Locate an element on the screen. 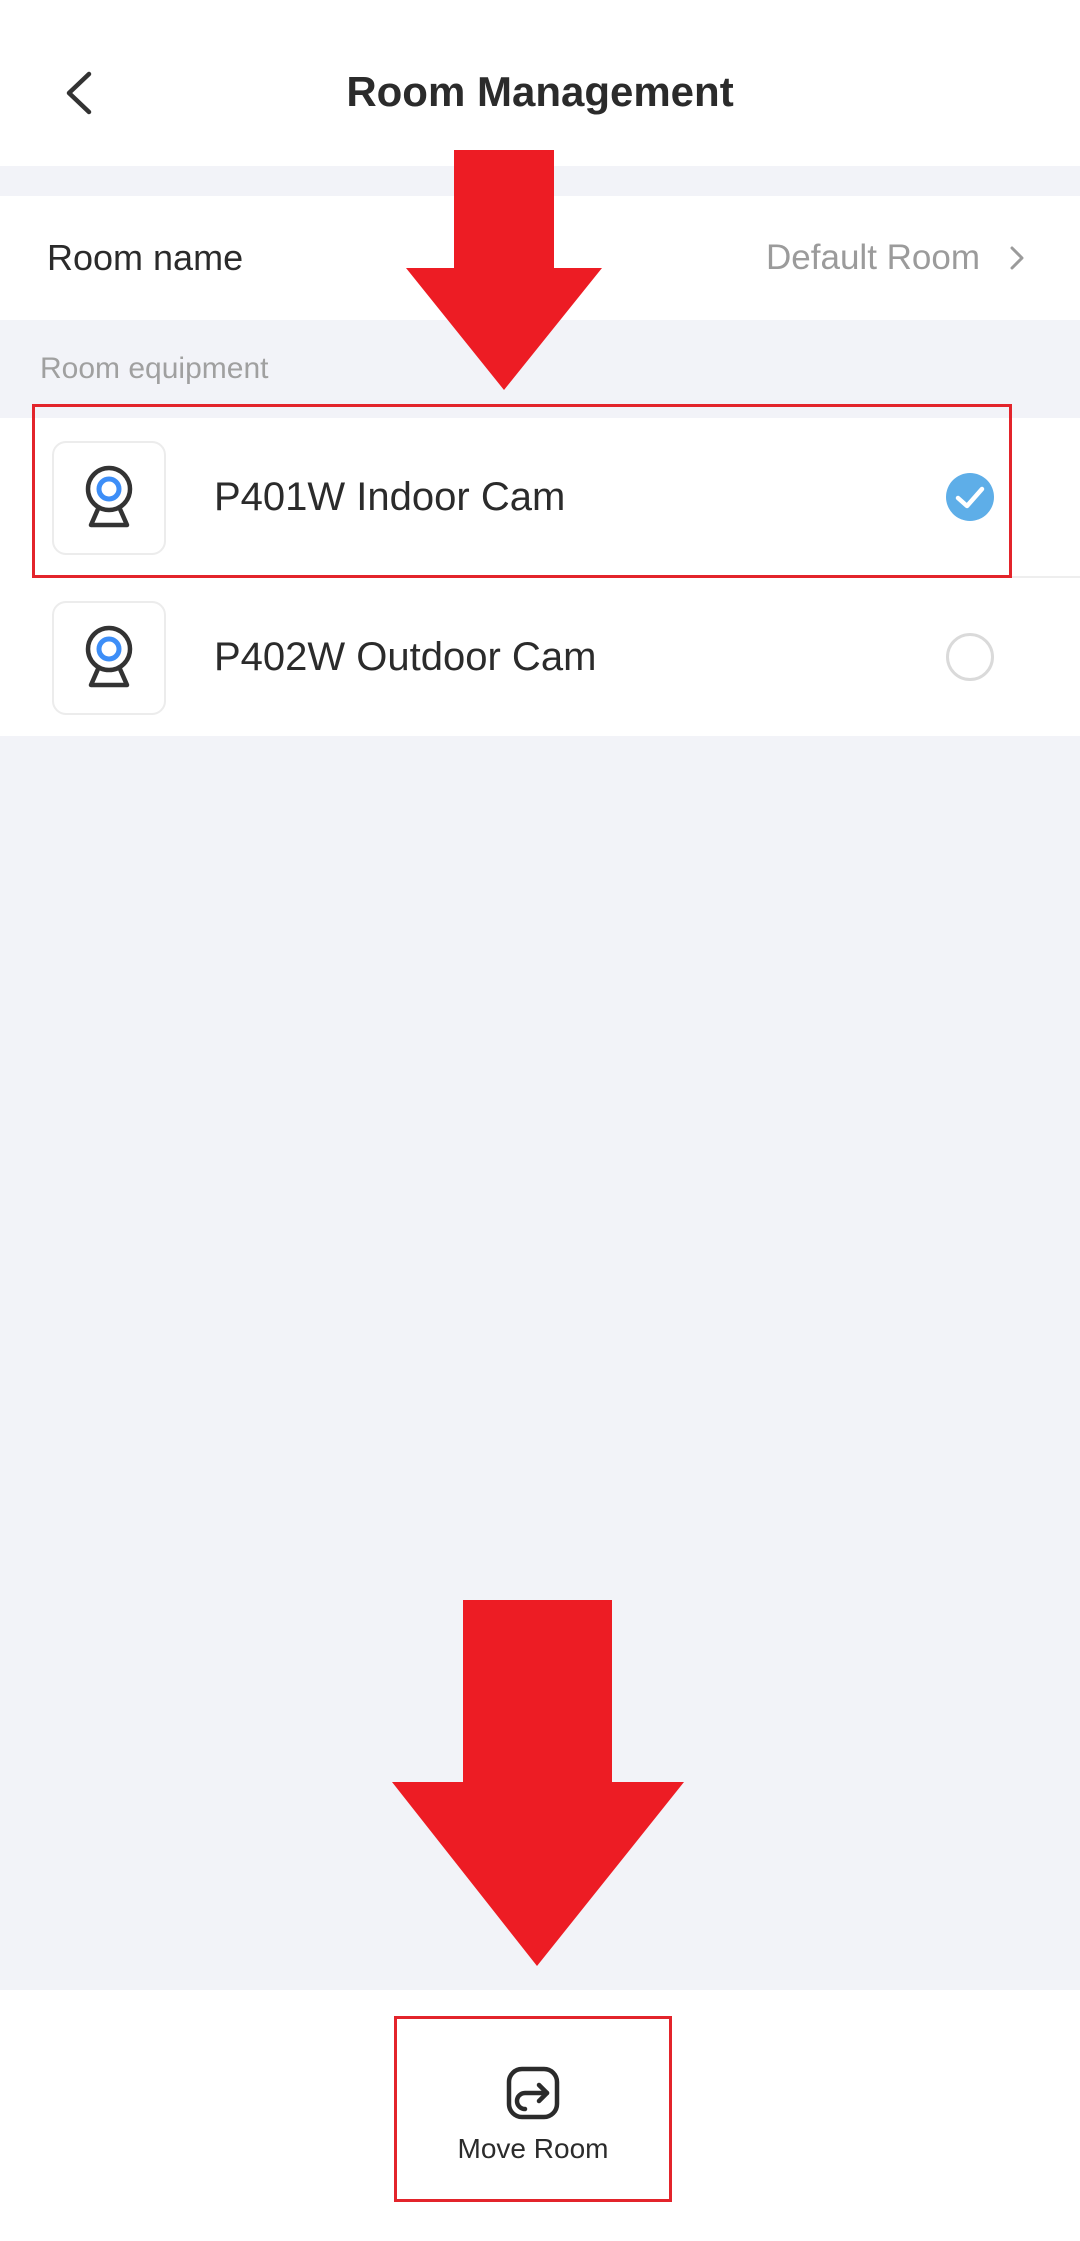 The width and height of the screenshot is (1080, 2241). device-row-p402w: P402W Outdoor Cam is located at coordinates (540, 657).